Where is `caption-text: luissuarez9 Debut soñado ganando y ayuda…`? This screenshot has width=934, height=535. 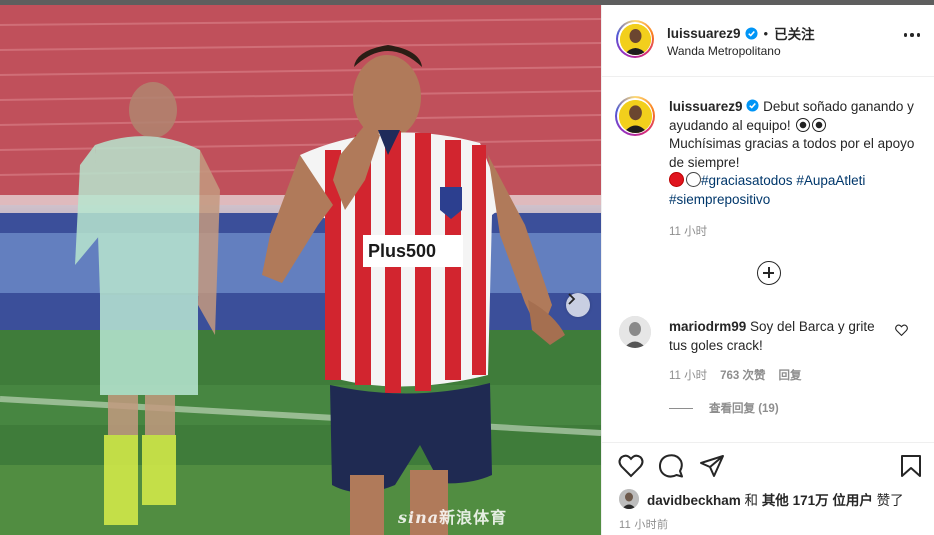
caption-text: luissuarez9 Debut soñado ganando y ayuda… is located at coordinates (794, 153).